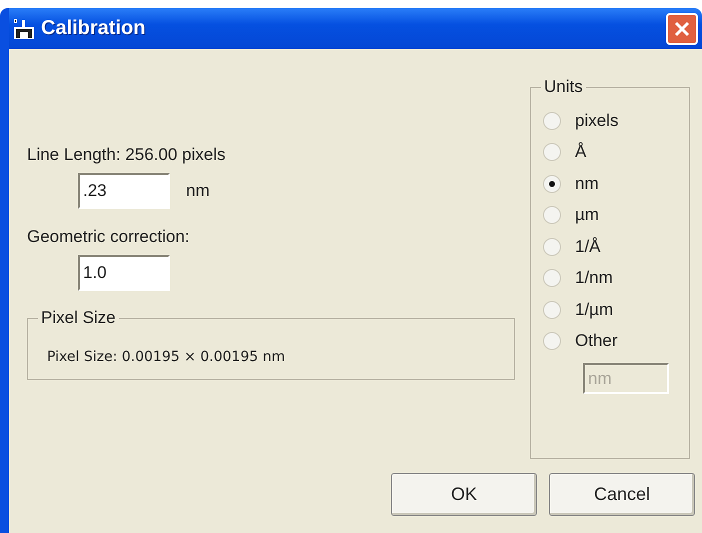 The width and height of the screenshot is (702, 533). What do you see at coordinates (93, 28) in the screenshot?
I see `window-title: Calibration` at bounding box center [93, 28].